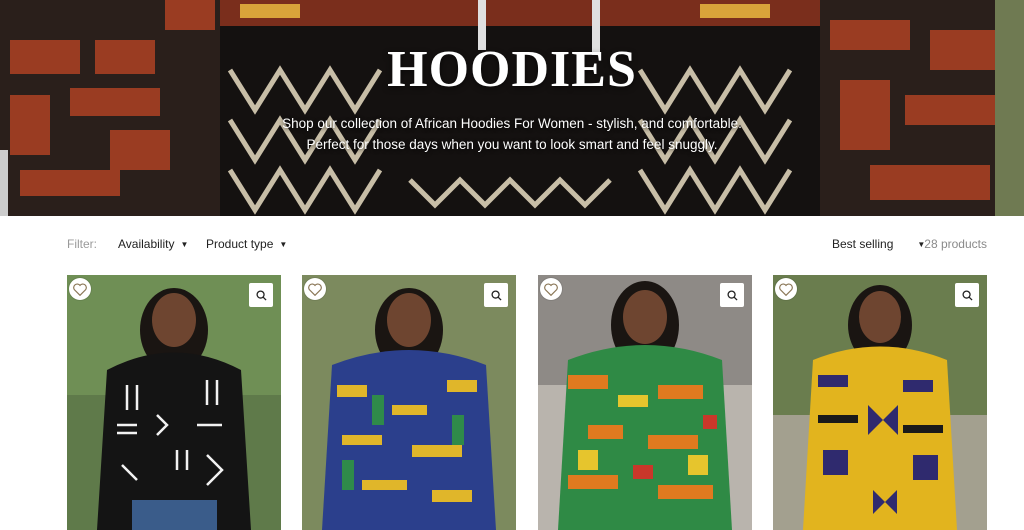  Describe the element at coordinates (512, 69) in the screenshot. I see `page-title: HOODIES` at that location.